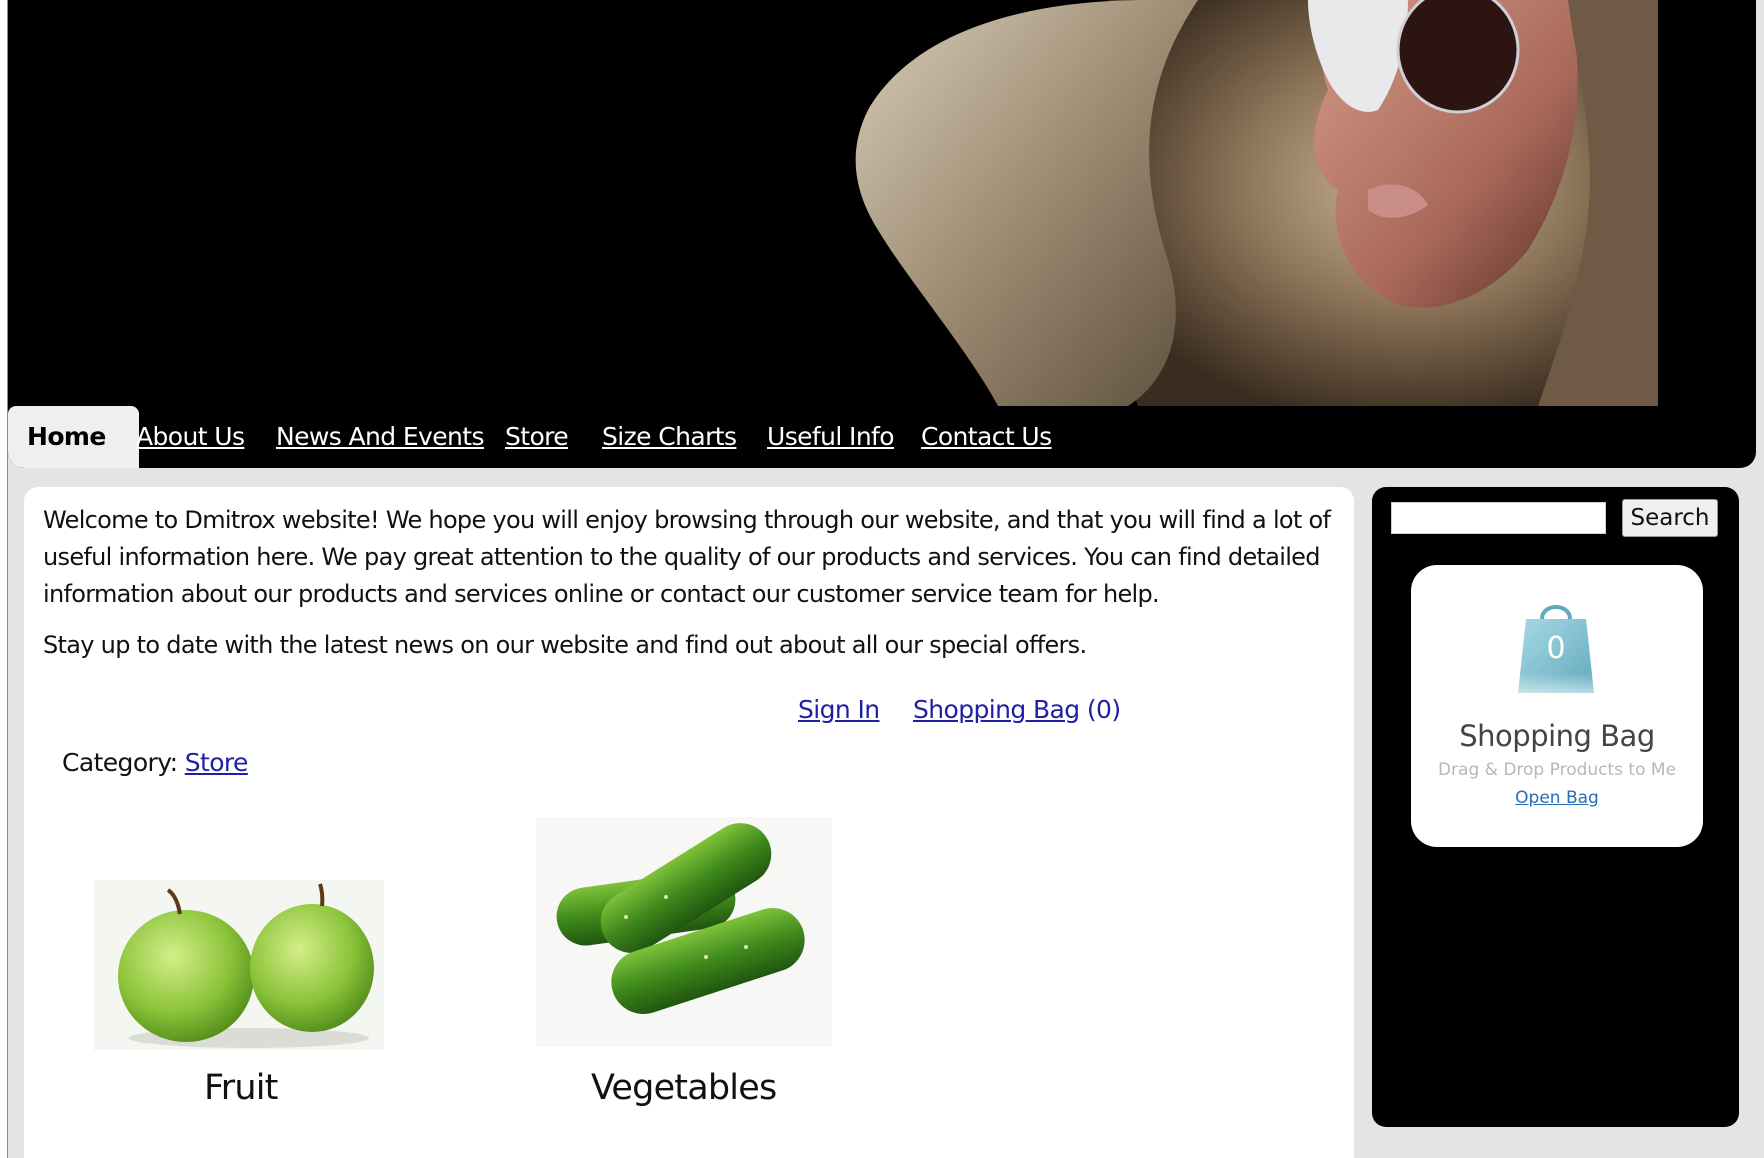 The height and width of the screenshot is (1158, 1764). Describe the element at coordinates (1557, 798) in the screenshot. I see `open-bag-link: Open Bag` at that location.